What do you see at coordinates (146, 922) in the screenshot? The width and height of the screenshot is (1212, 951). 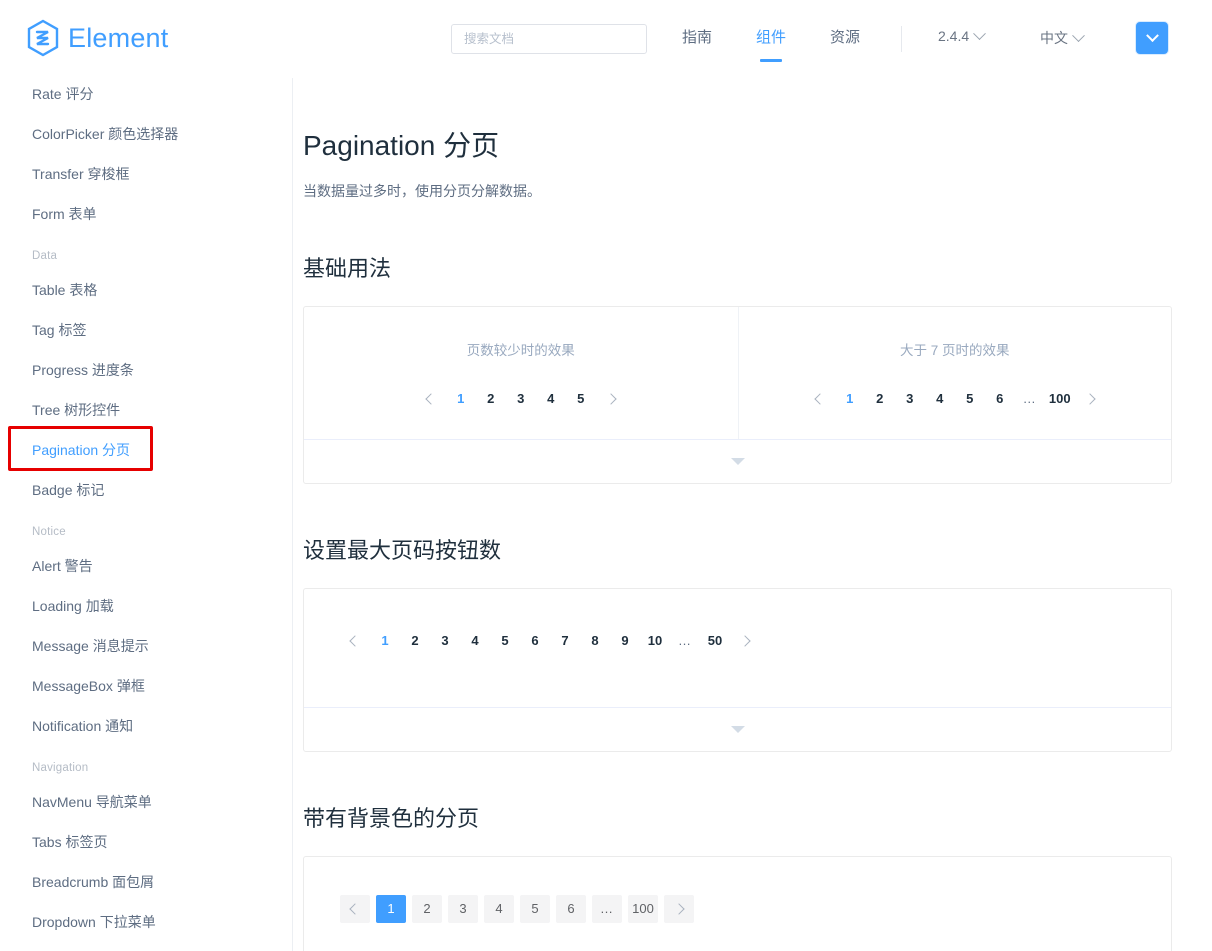 I see `sidebar-item-dropdown: Dropdown 下拉菜单` at bounding box center [146, 922].